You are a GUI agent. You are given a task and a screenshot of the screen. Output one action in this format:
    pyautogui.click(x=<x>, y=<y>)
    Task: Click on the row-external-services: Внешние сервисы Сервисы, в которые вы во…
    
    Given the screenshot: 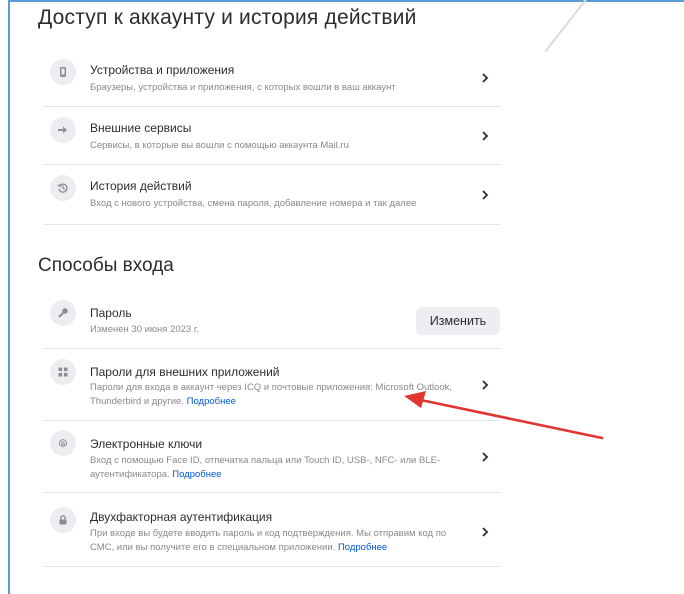 What is the action you would take?
    pyautogui.click(x=272, y=136)
    